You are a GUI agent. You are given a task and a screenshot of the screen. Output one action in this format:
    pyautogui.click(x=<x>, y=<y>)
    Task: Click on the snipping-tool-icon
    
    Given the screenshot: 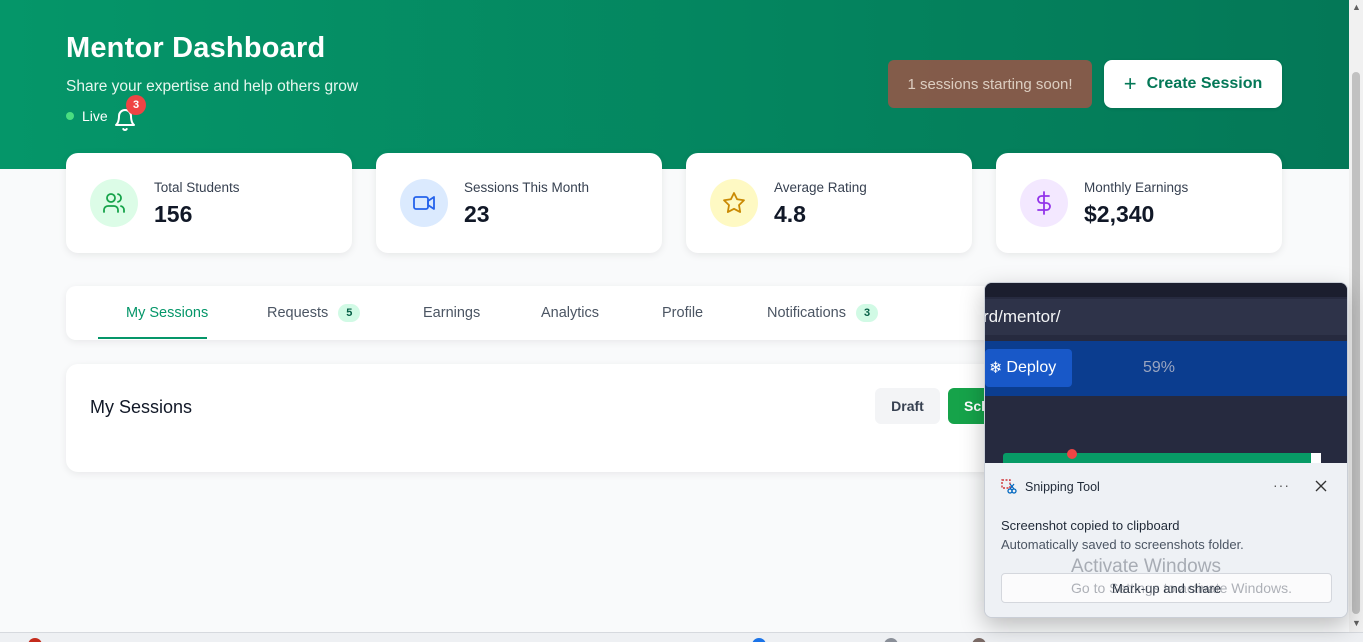 What is the action you would take?
    pyautogui.click(x=1009, y=487)
    